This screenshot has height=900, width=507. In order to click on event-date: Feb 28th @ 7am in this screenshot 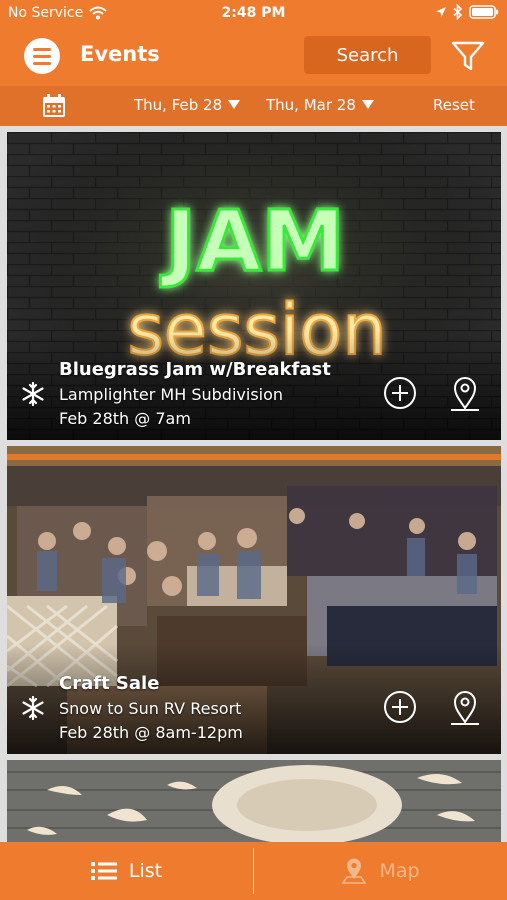, I will do `click(125, 418)`.